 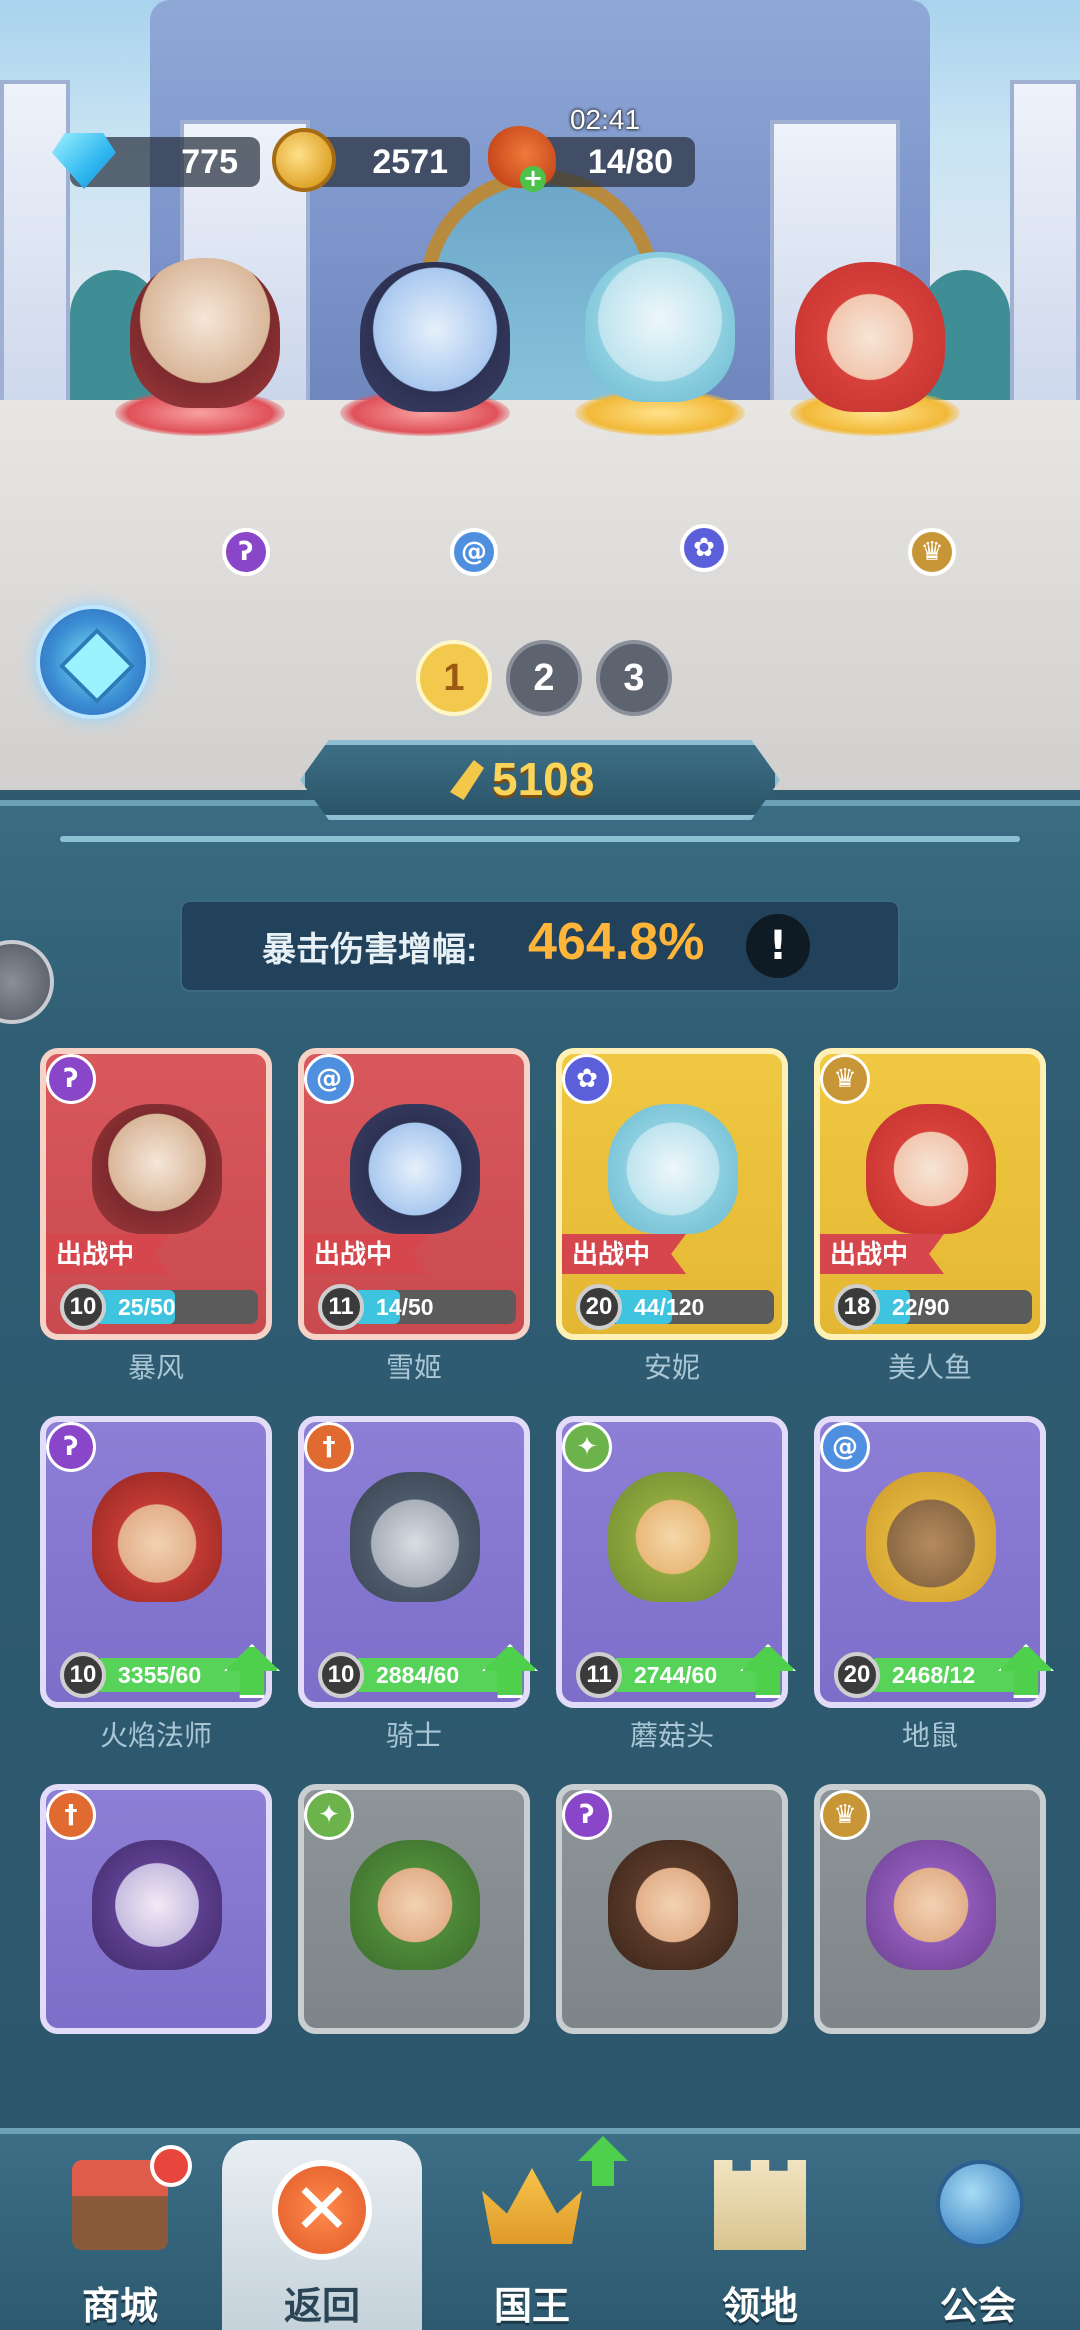 I want to click on nav-label: 返回, so click(x=321, y=2307).